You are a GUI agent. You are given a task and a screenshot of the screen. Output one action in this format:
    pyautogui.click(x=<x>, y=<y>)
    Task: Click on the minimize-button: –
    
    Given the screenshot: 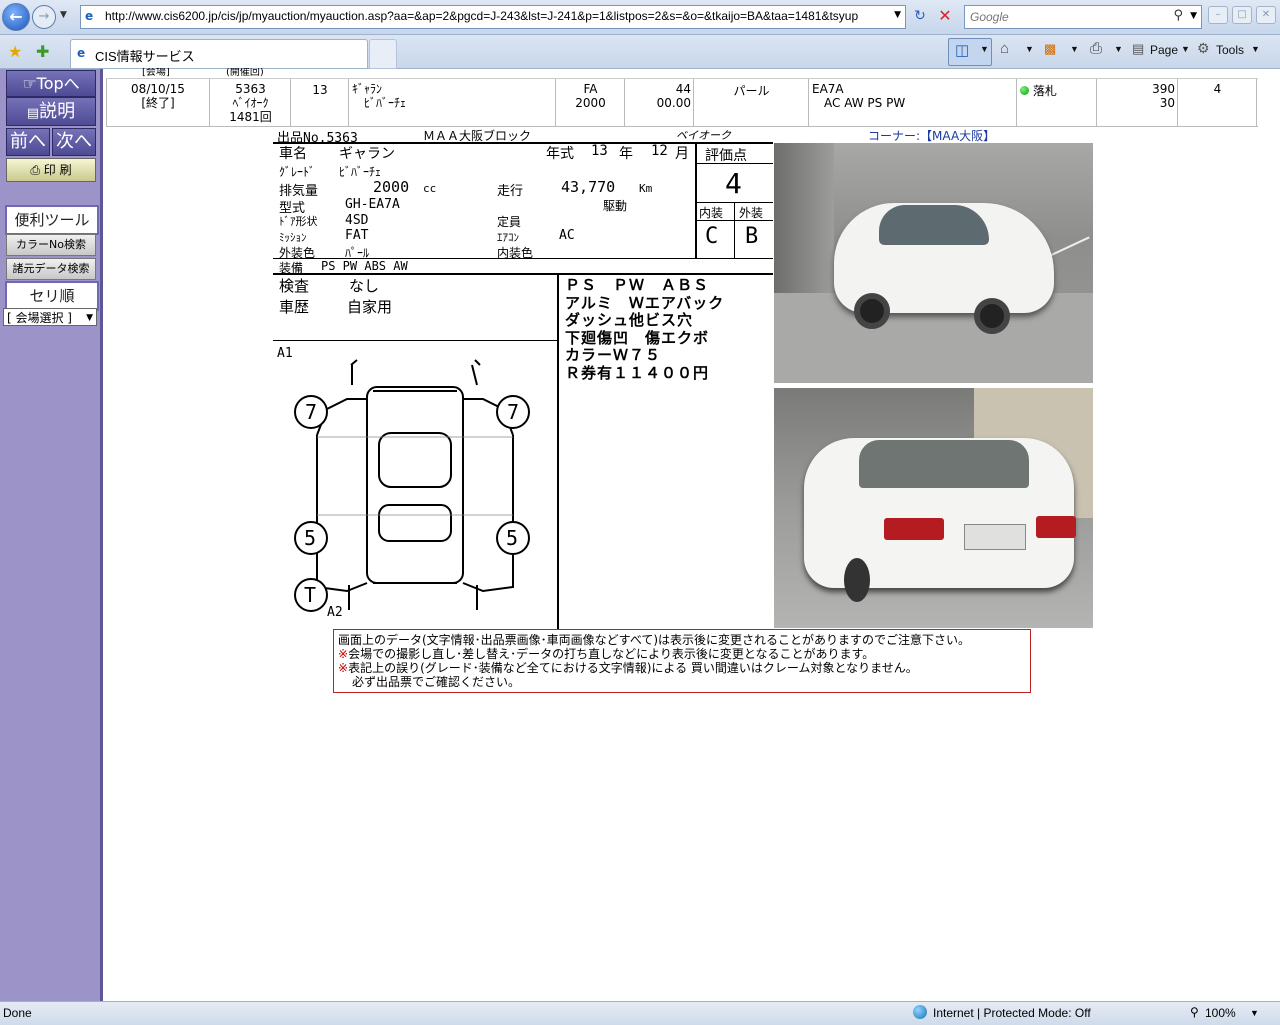 What is the action you would take?
    pyautogui.click(x=1218, y=15)
    